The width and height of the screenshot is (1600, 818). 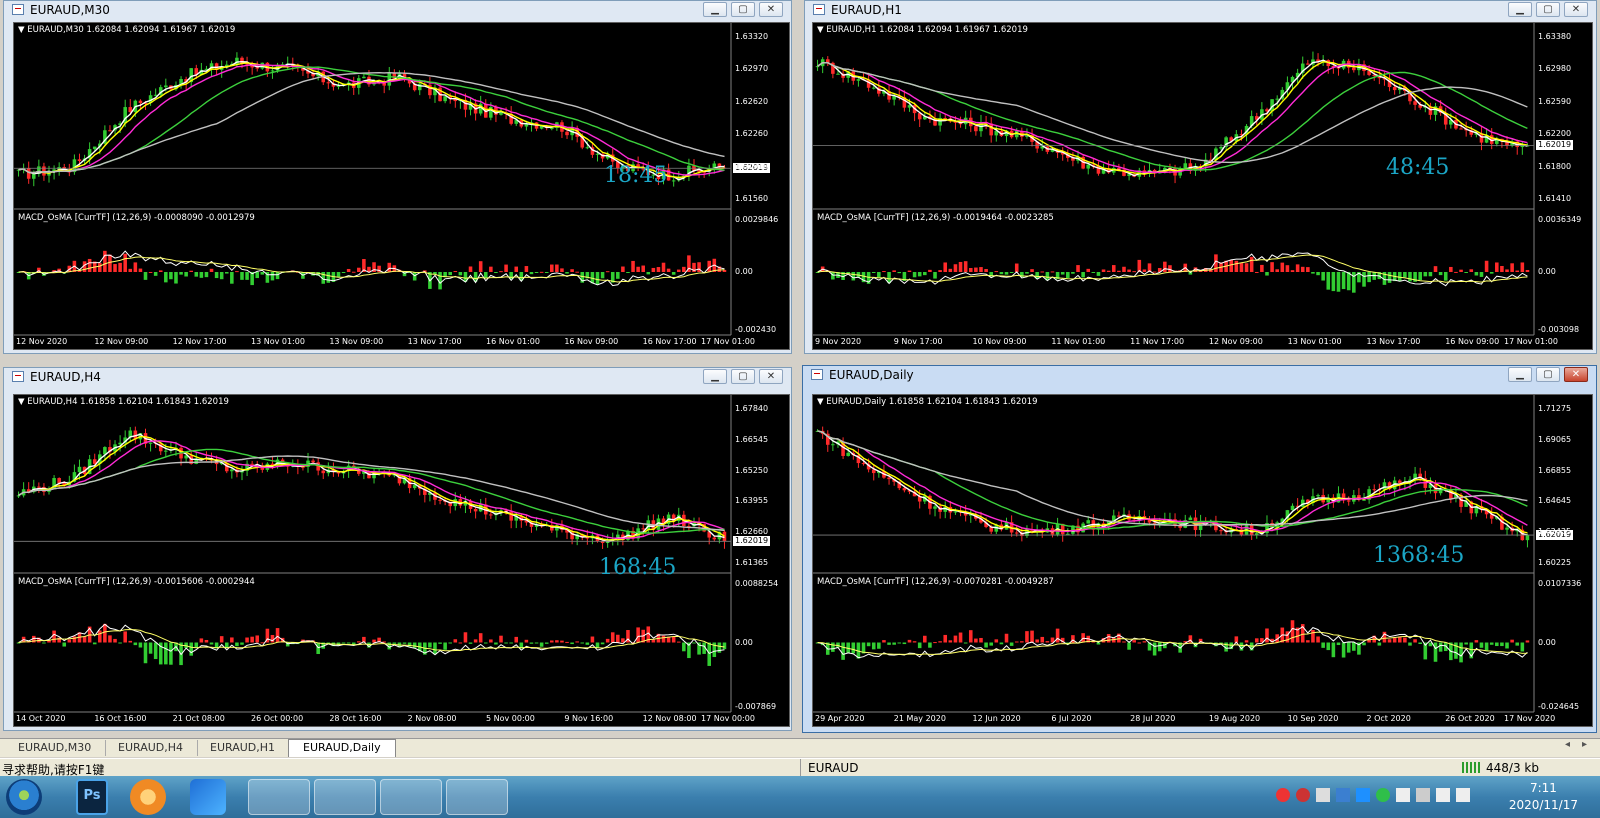 What do you see at coordinates (1283, 795) in the screenshot?
I see `sogou-icon` at bounding box center [1283, 795].